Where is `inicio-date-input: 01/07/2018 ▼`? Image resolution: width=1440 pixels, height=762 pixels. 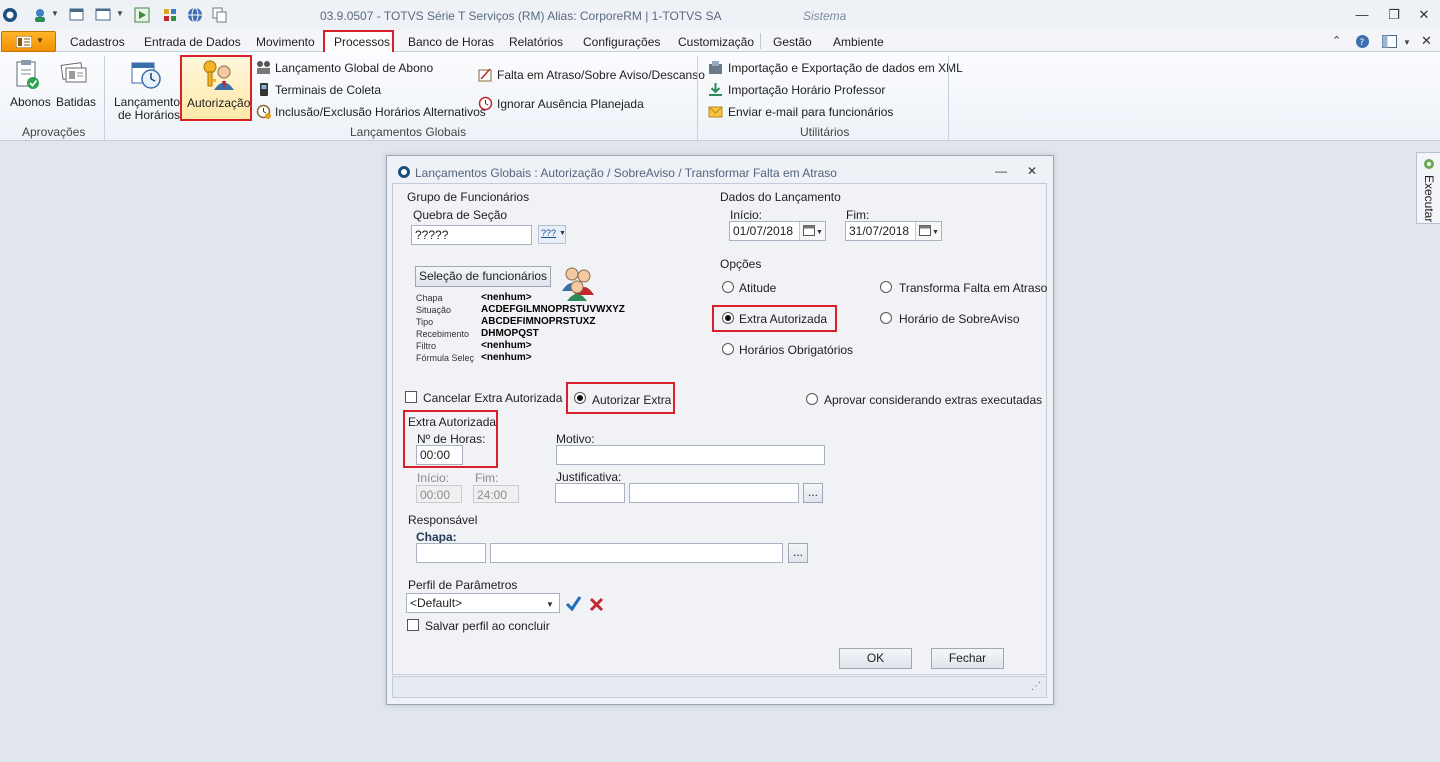 inicio-date-input: 01/07/2018 ▼ is located at coordinates (777, 231).